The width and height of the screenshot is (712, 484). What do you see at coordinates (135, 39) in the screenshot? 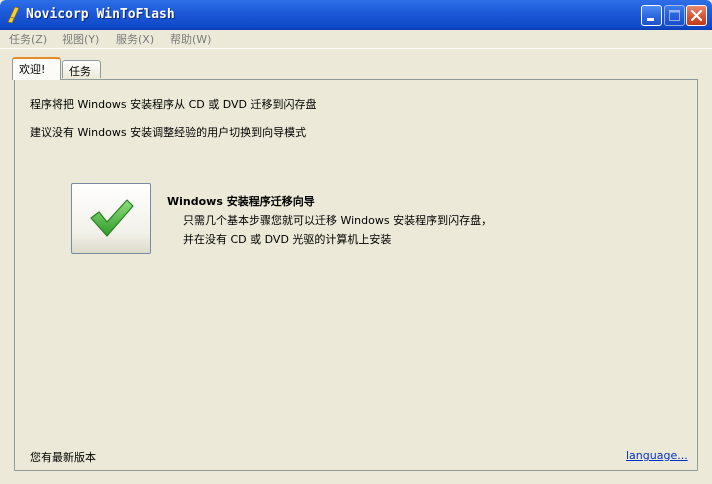
I see `menu-service: 服务(X)` at bounding box center [135, 39].